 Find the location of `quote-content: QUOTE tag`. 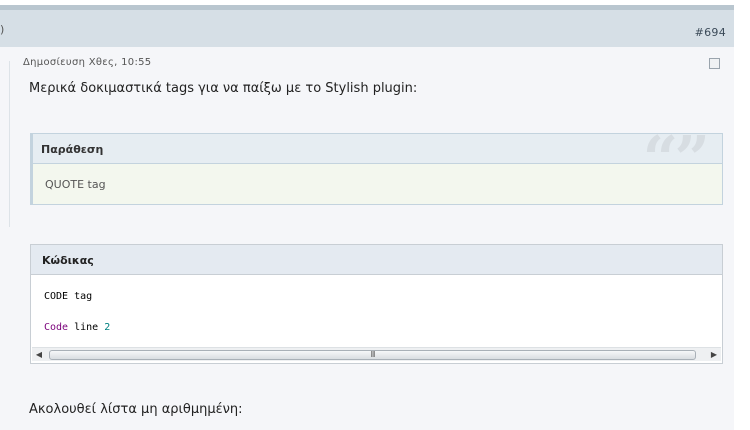

quote-content: QUOTE tag is located at coordinates (75, 184).